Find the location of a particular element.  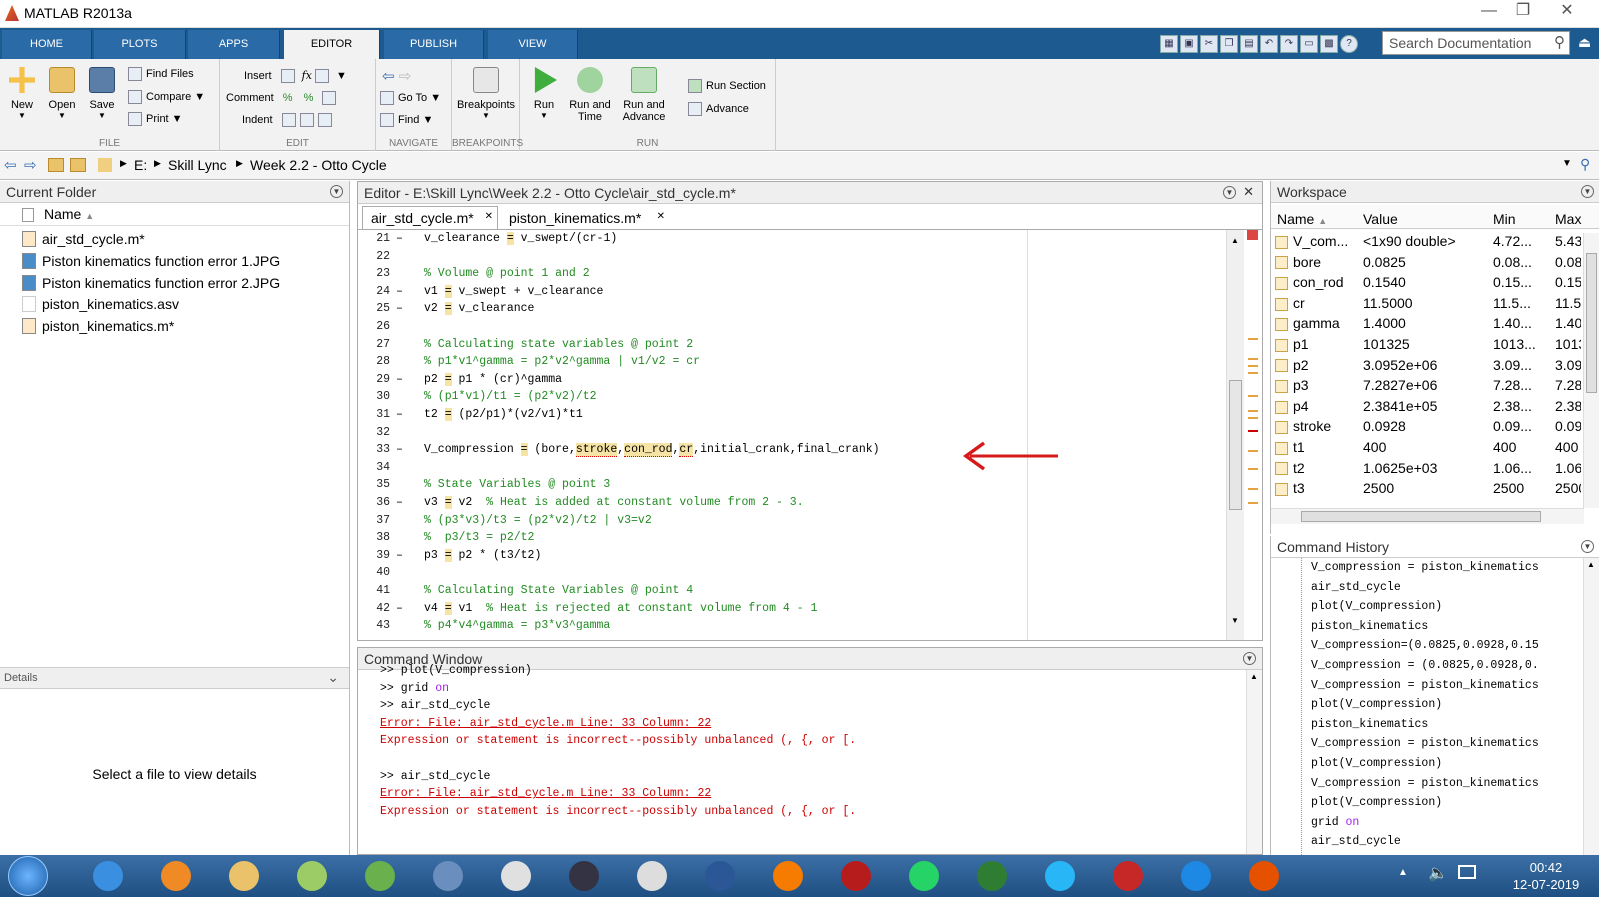

path-folder-week: Week 2.2 - Otto Cycle is located at coordinates (318, 165).